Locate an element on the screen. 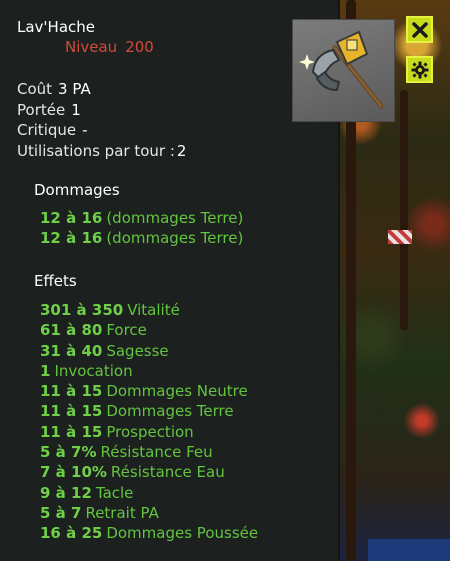 The width and height of the screenshot is (450, 561). effect-name: Retrait PA is located at coordinates (122, 512).